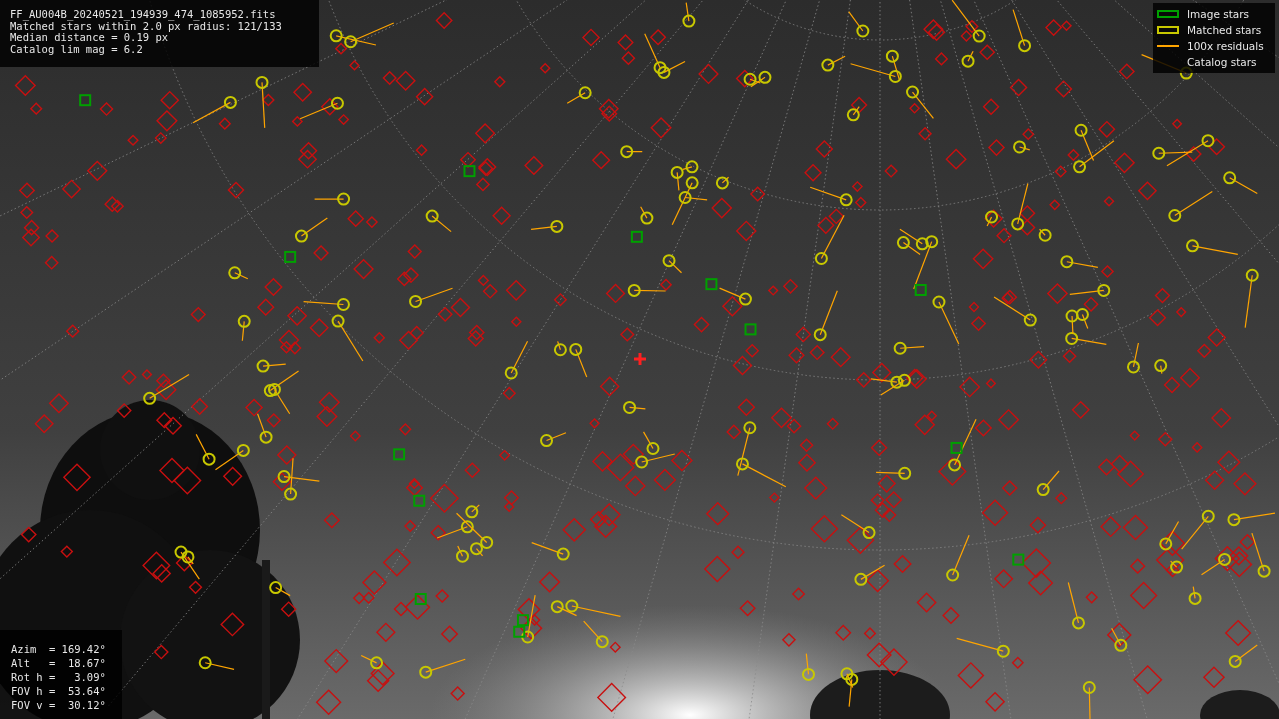 This screenshot has width=1279, height=719. I want to click on info-text: FF_AU004B_20240521_194939_474_1085952.fits, so click(143, 15).